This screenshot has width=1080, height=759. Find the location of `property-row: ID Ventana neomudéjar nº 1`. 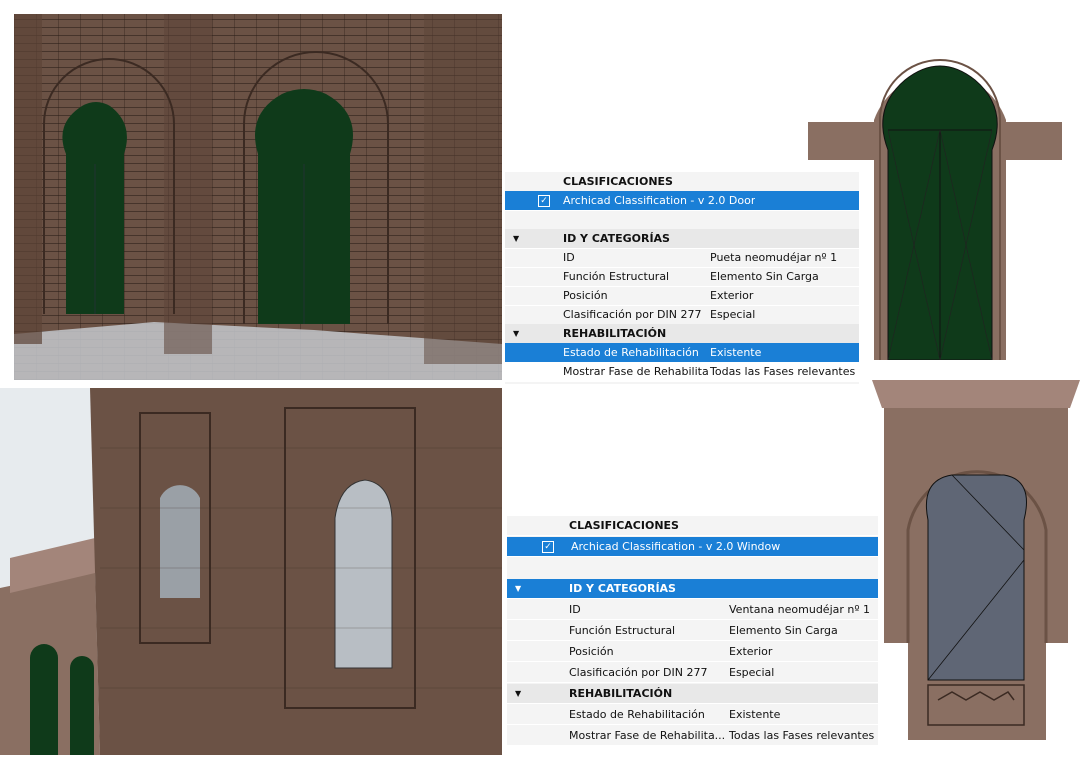

property-row: ID Ventana neomudéjar nº 1 is located at coordinates (692, 610).